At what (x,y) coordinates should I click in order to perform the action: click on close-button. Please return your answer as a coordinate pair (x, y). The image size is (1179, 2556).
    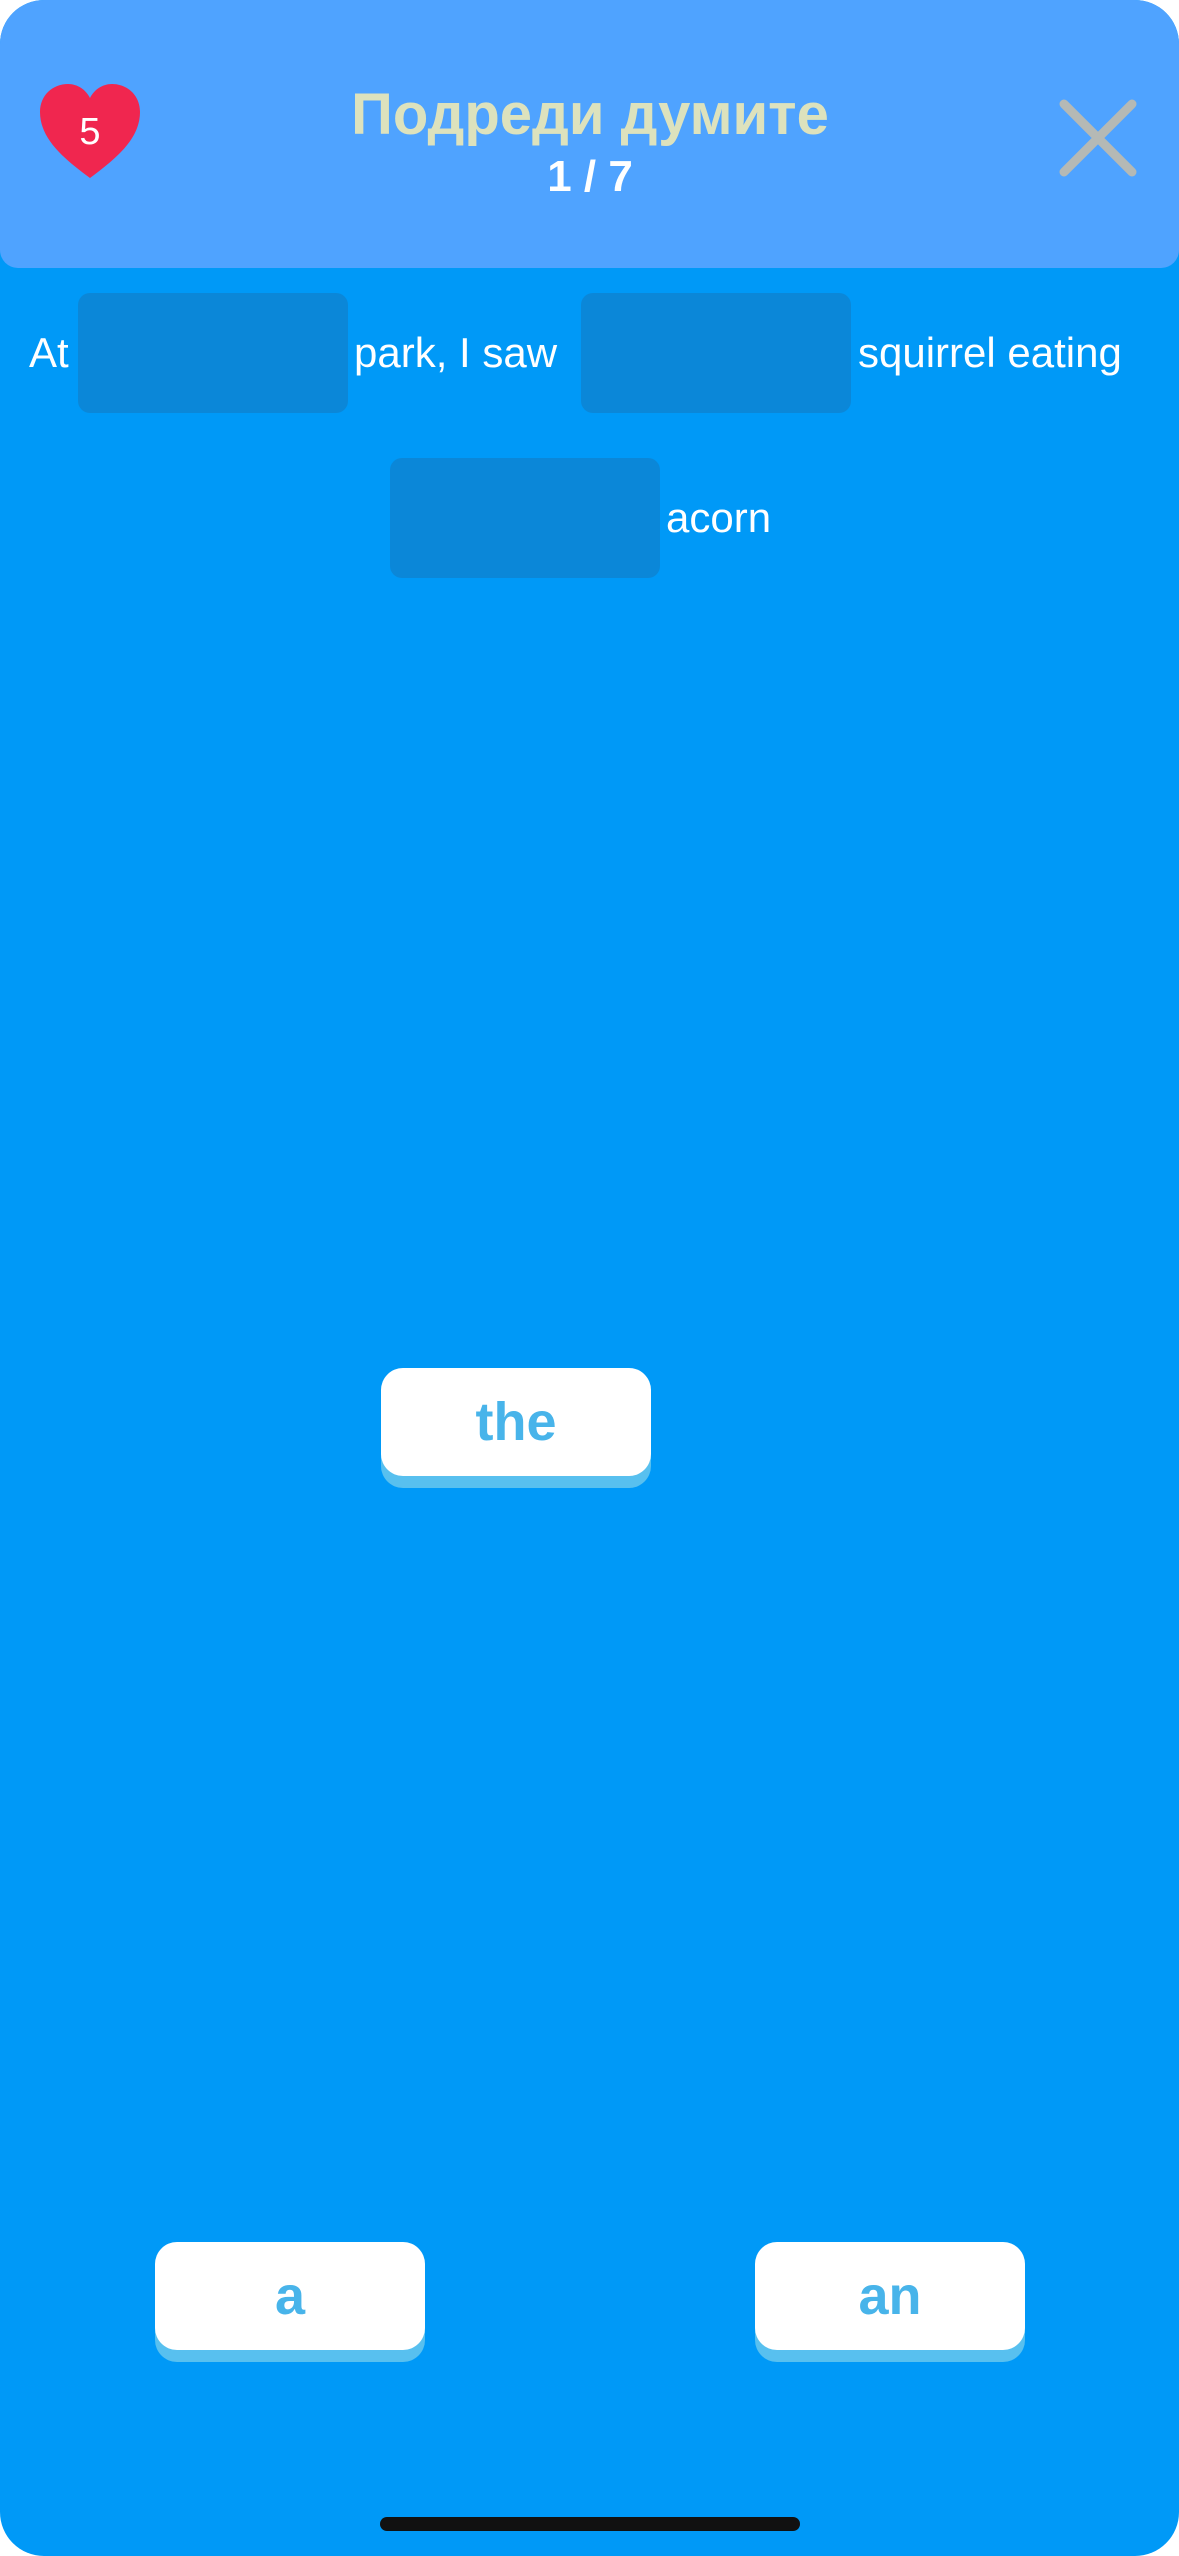
    Looking at the image, I should click on (1098, 138).